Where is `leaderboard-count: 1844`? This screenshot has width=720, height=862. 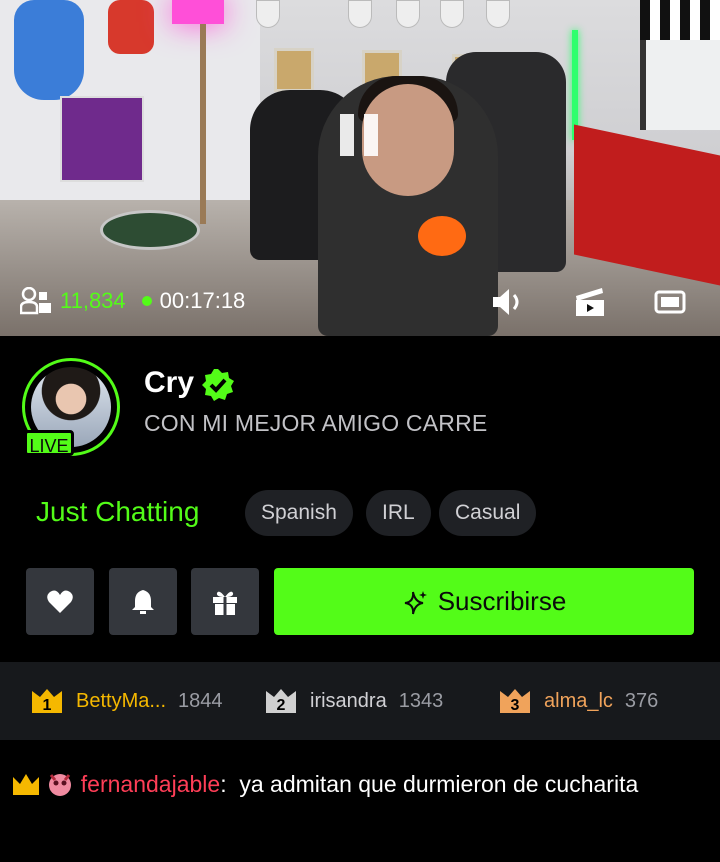
leaderboard-count: 1844 is located at coordinates (200, 700).